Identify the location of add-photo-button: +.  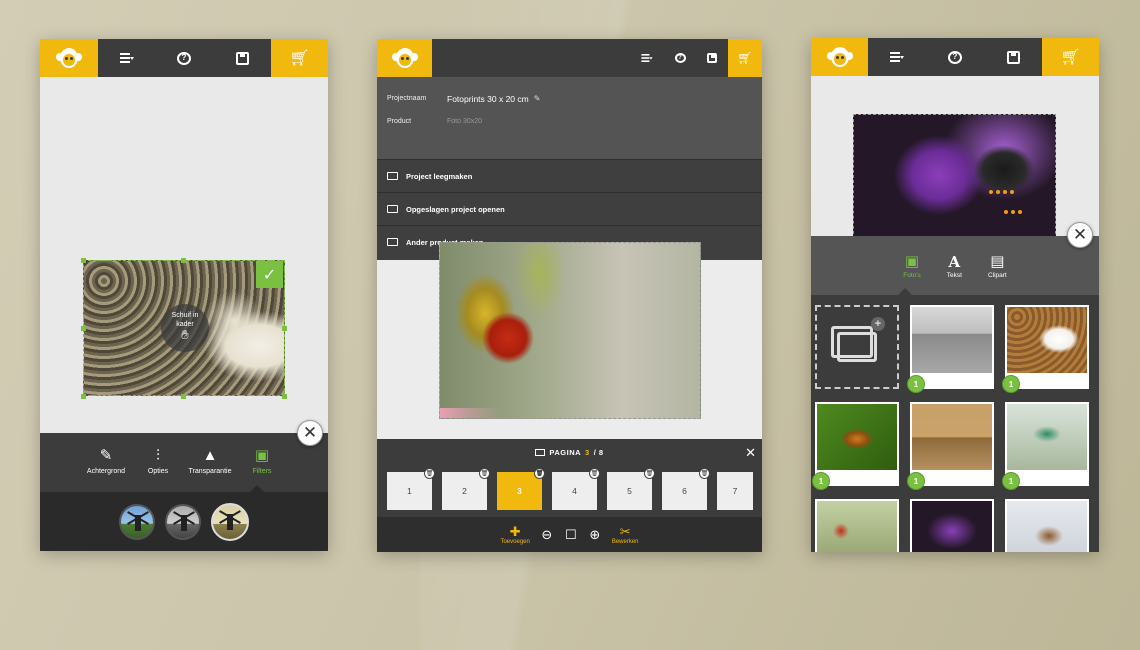
(857, 347).